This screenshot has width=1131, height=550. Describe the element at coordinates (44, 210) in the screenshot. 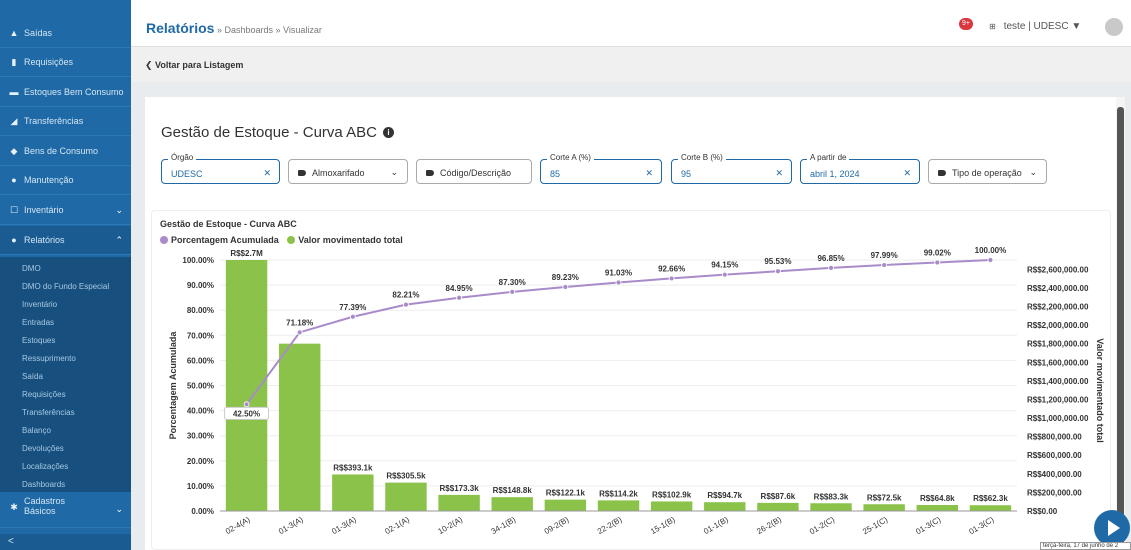

I see `sidebar-item-label: Inventário` at that location.